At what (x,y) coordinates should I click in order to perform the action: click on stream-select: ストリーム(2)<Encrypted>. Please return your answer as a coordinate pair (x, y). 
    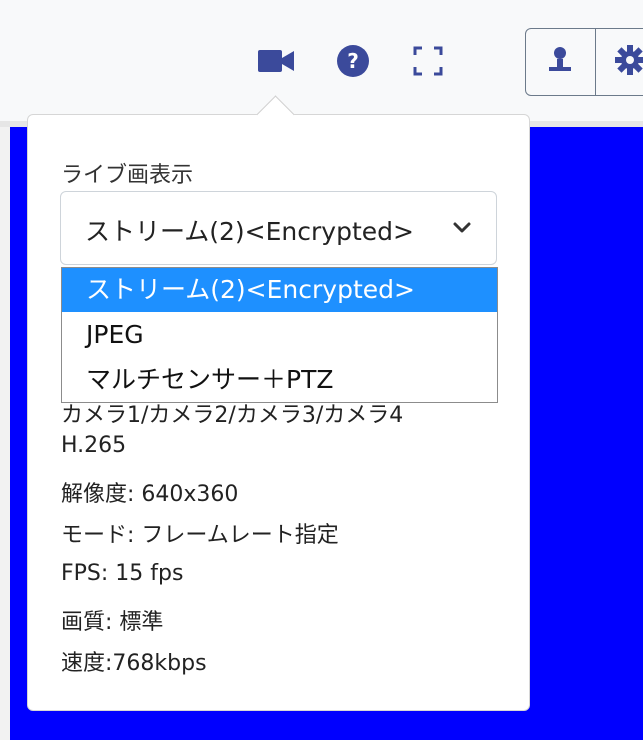
    Looking at the image, I should click on (278, 228).